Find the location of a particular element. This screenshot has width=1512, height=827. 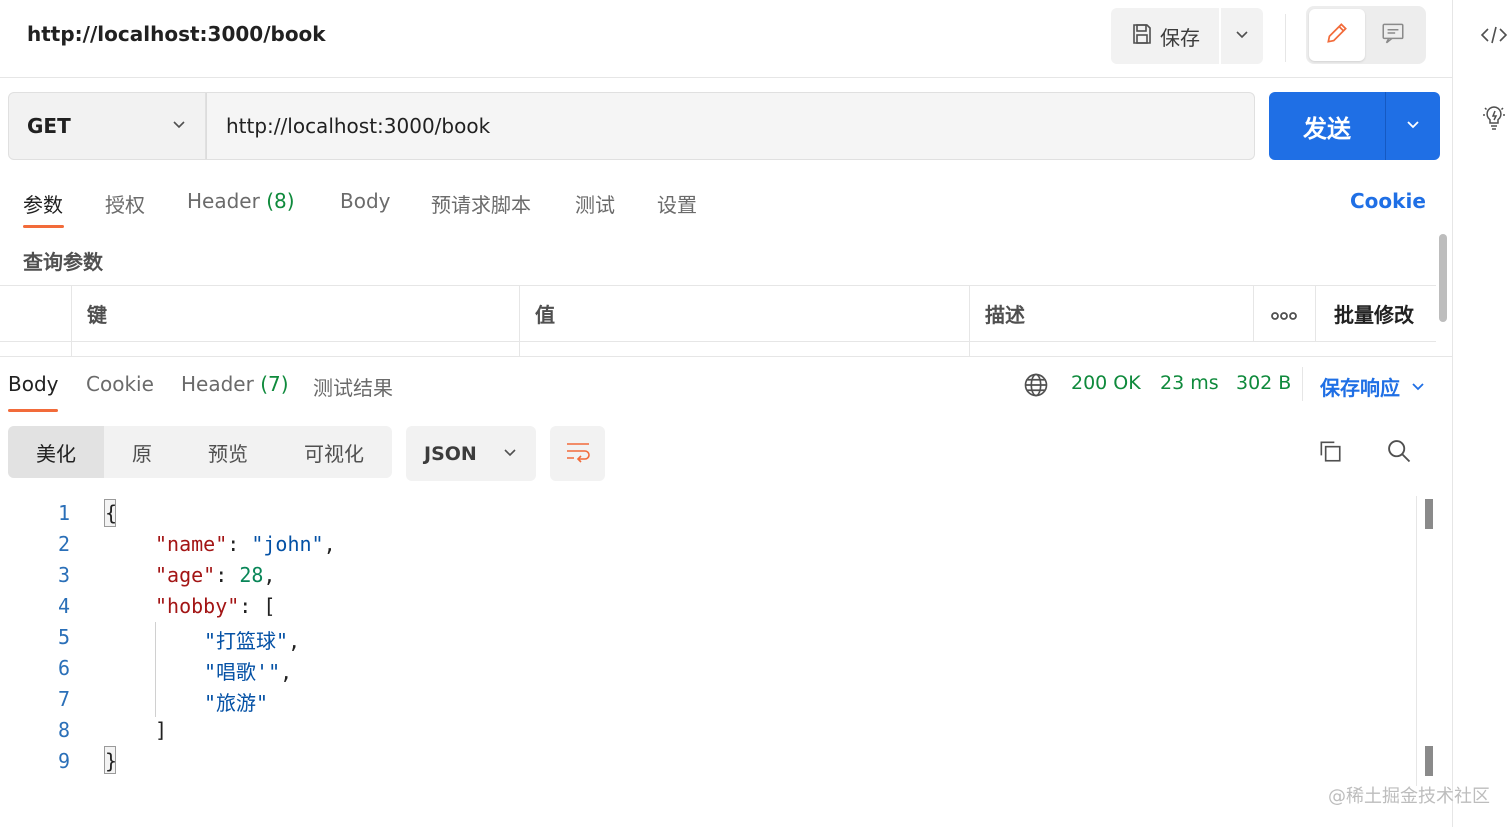

response-size: 302 B is located at coordinates (1263, 383).